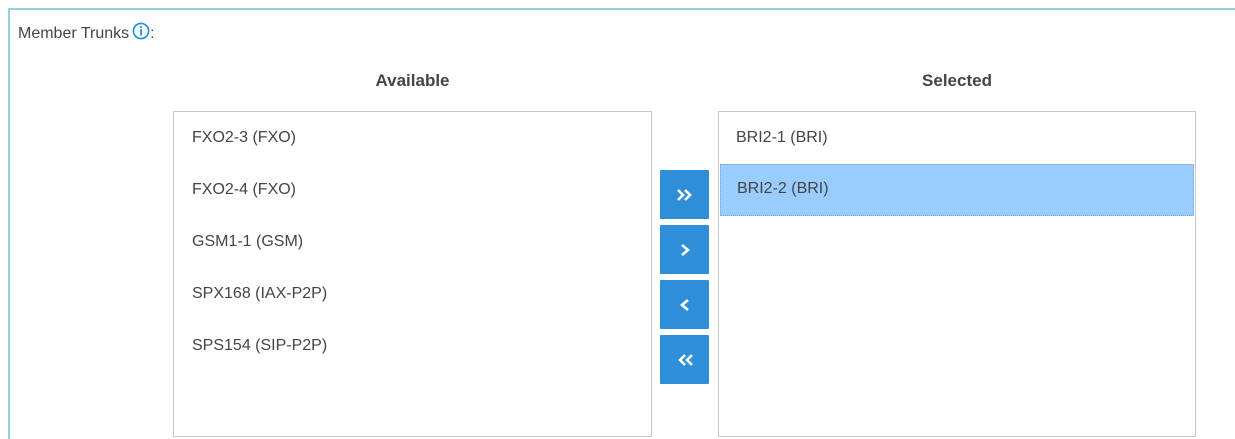 Image resolution: width=1235 pixels, height=439 pixels. I want to click on remove-all-button, so click(684, 359).